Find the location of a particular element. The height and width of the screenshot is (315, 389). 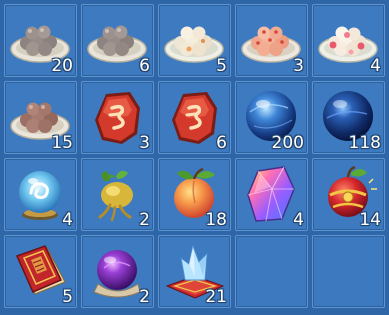

inventory-slot-3: 5 is located at coordinates (194, 40).